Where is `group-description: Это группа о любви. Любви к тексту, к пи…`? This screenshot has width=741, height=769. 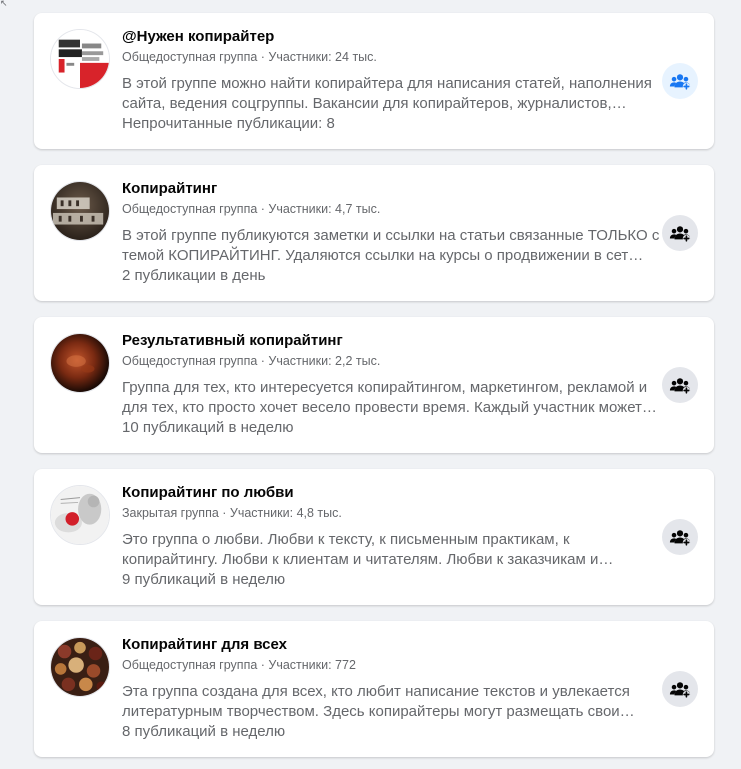
group-description: Это группа о любви. Любви к тексту, к пи… is located at coordinates (368, 549).